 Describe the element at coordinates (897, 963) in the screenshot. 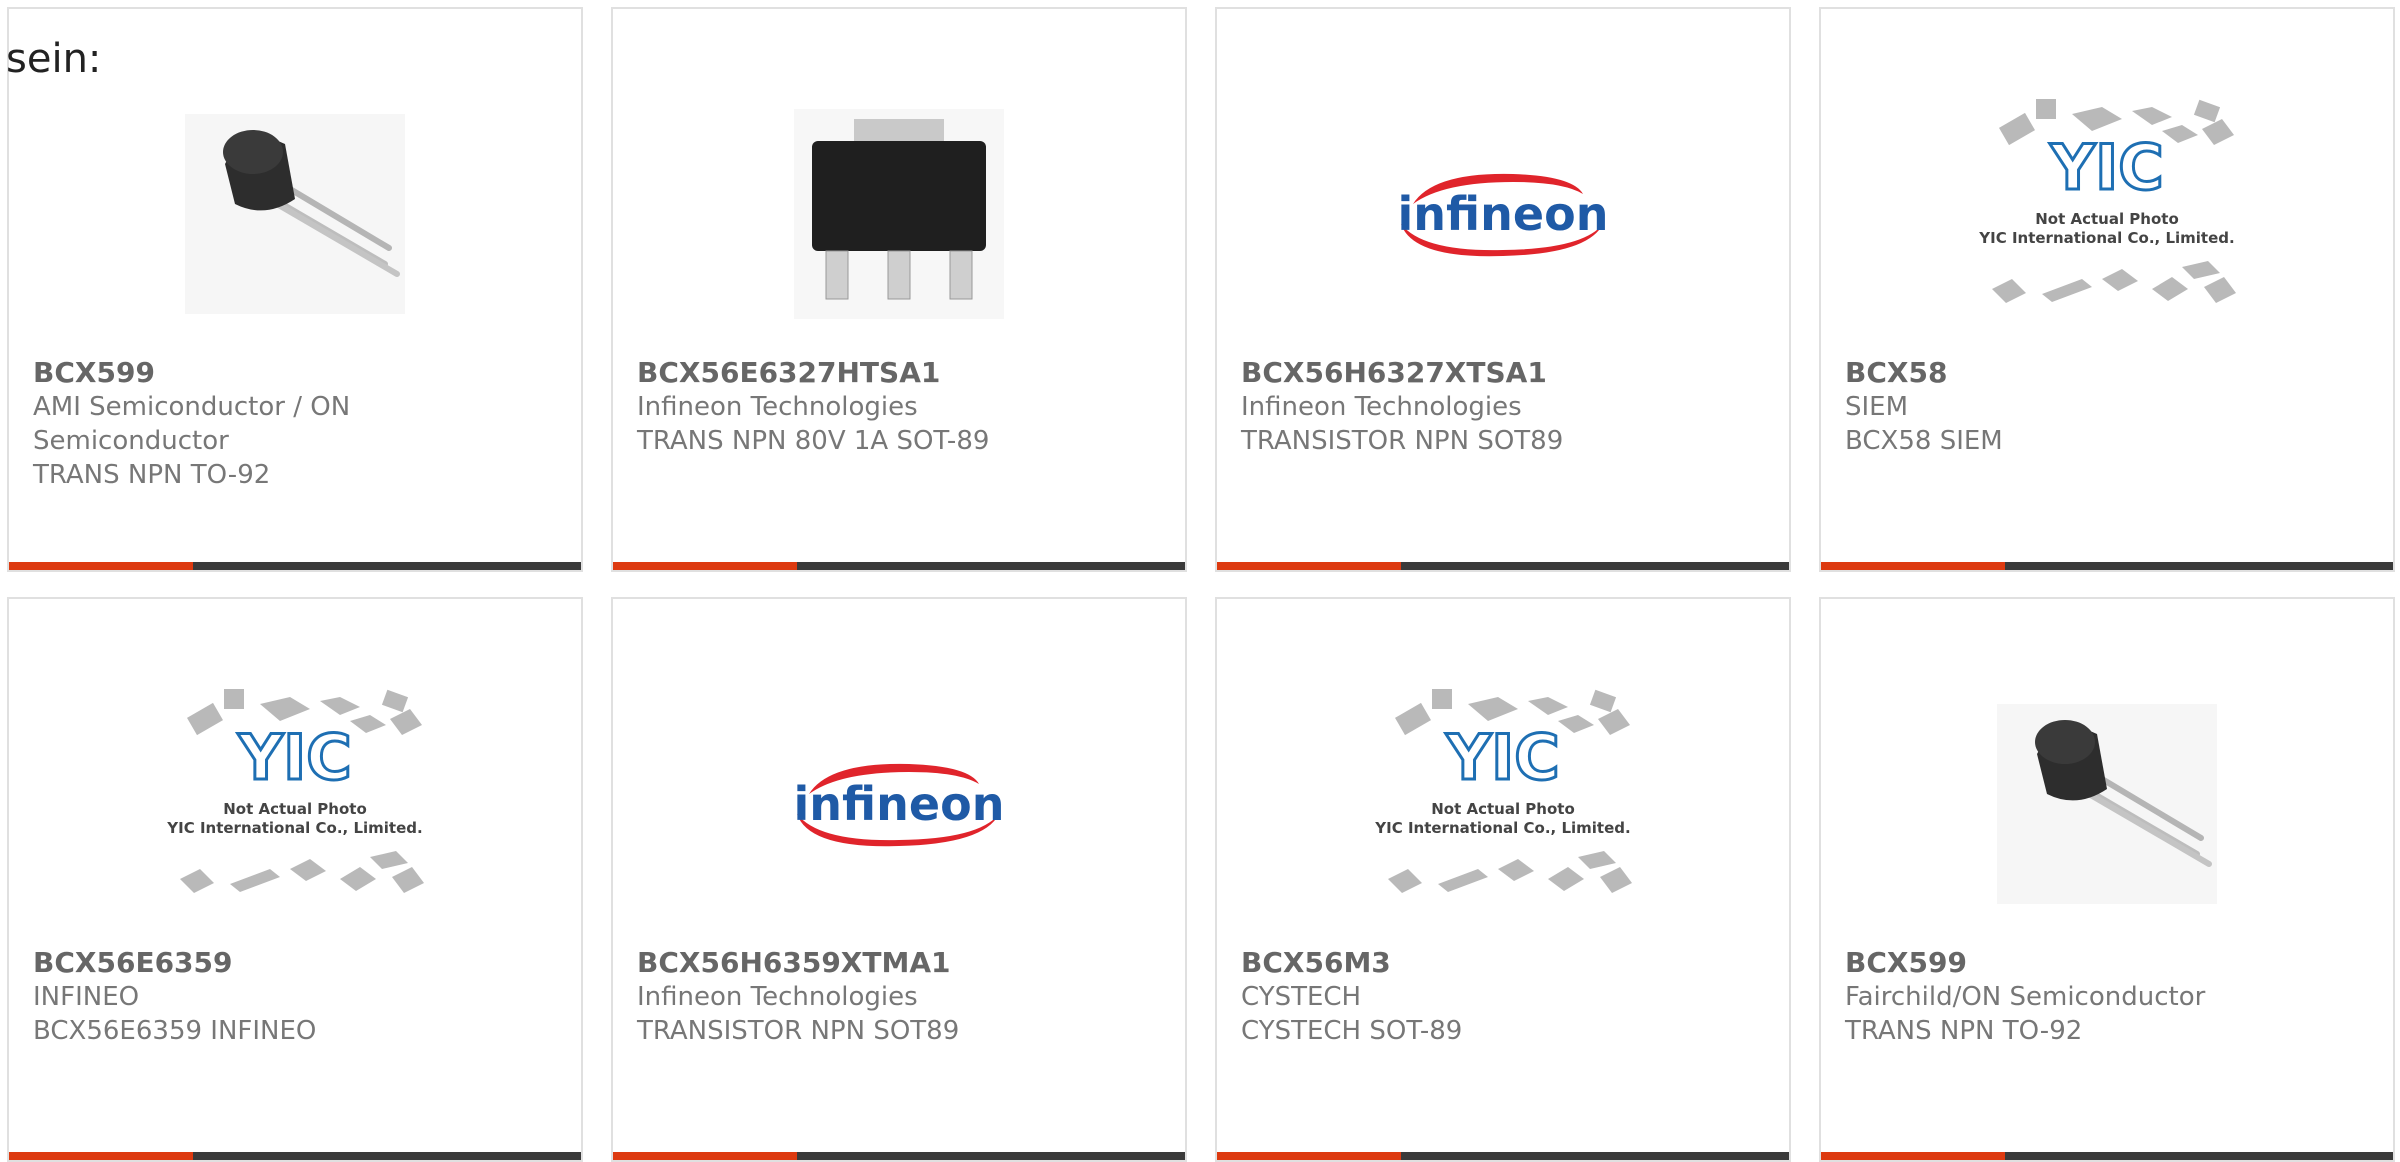

I see `part-number: BCX56H6359XTMA1` at that location.